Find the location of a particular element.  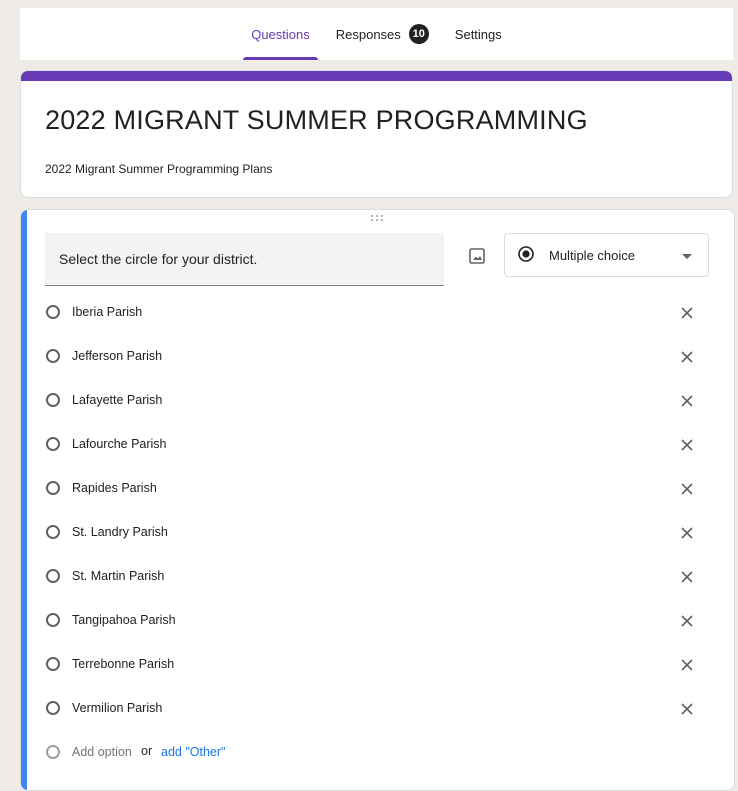

option-label: Lafayette Parish is located at coordinates (117, 400).